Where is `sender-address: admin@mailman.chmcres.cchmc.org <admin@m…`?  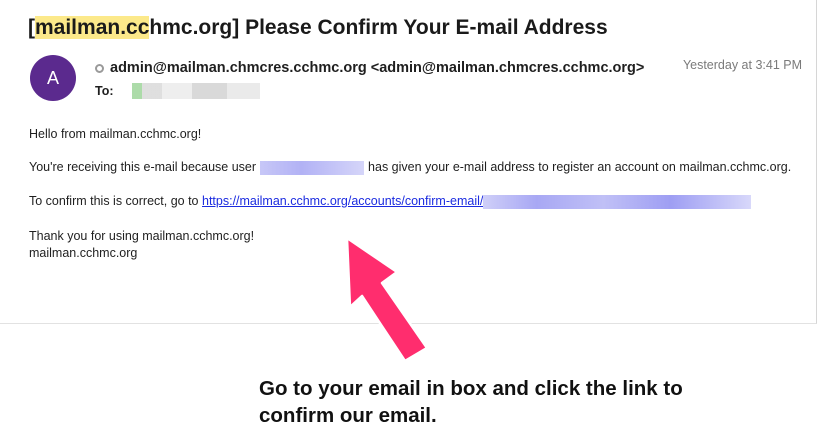
sender-address: admin@mailman.chmcres.cchmc.org <admin@m… is located at coordinates (377, 68).